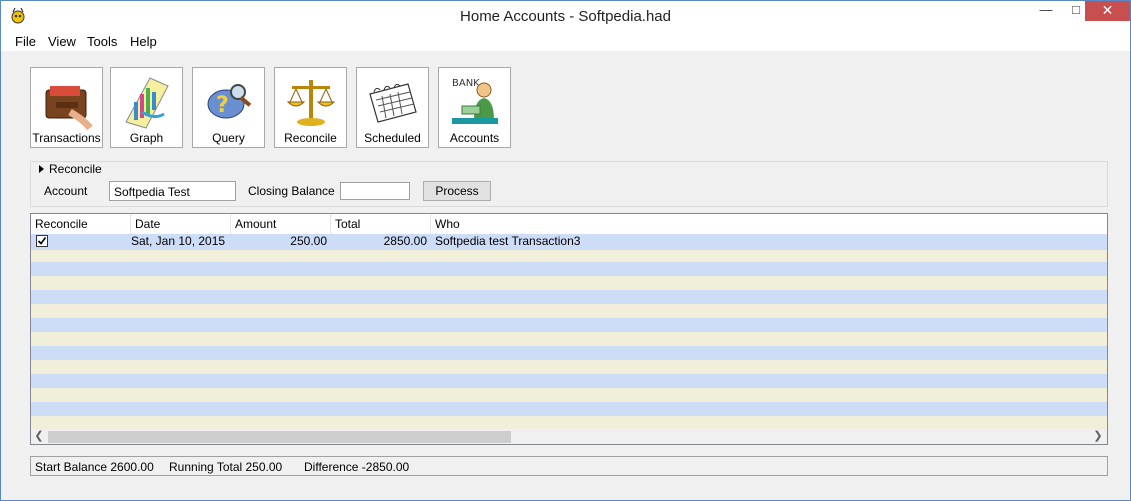  I want to click on column-amount: Amount, so click(281, 224).